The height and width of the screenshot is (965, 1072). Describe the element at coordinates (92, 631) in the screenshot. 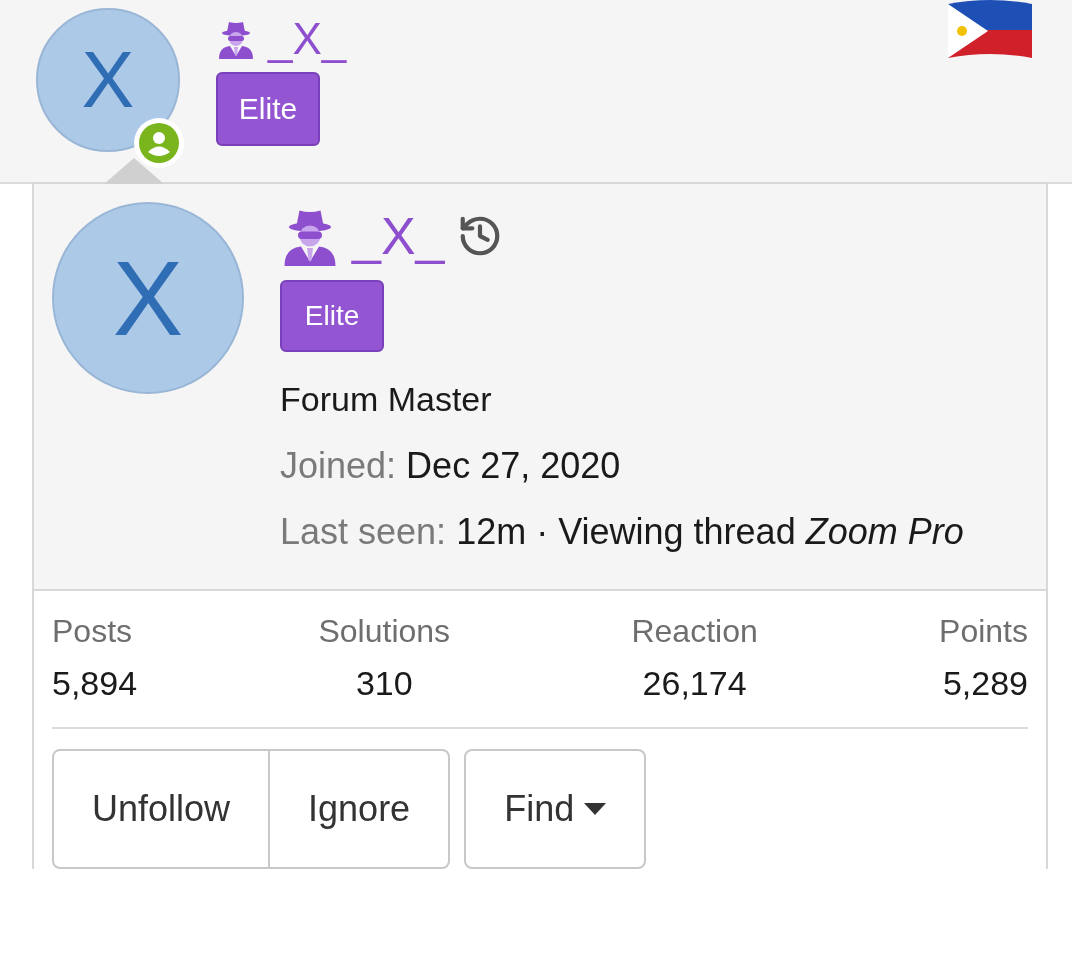

I see `stat-label: Posts` at that location.